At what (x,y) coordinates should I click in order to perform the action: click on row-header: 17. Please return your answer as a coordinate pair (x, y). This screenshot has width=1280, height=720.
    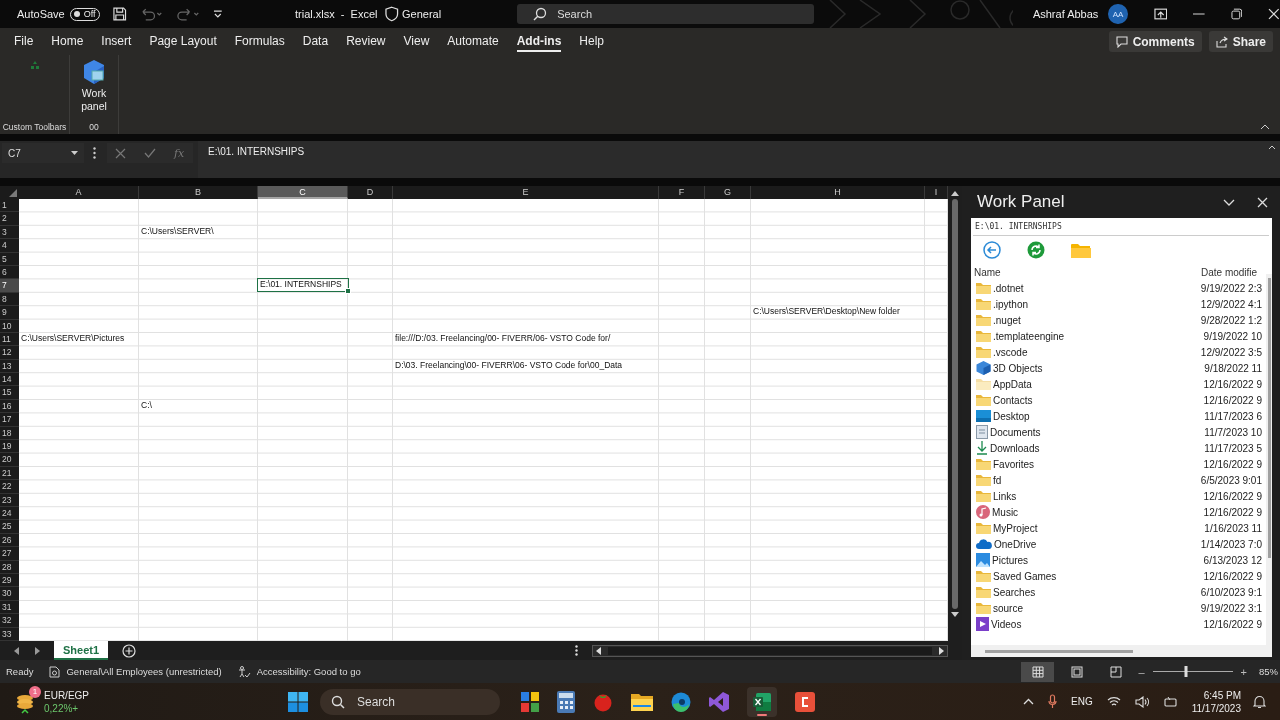
    Looking at the image, I should click on (9, 420).